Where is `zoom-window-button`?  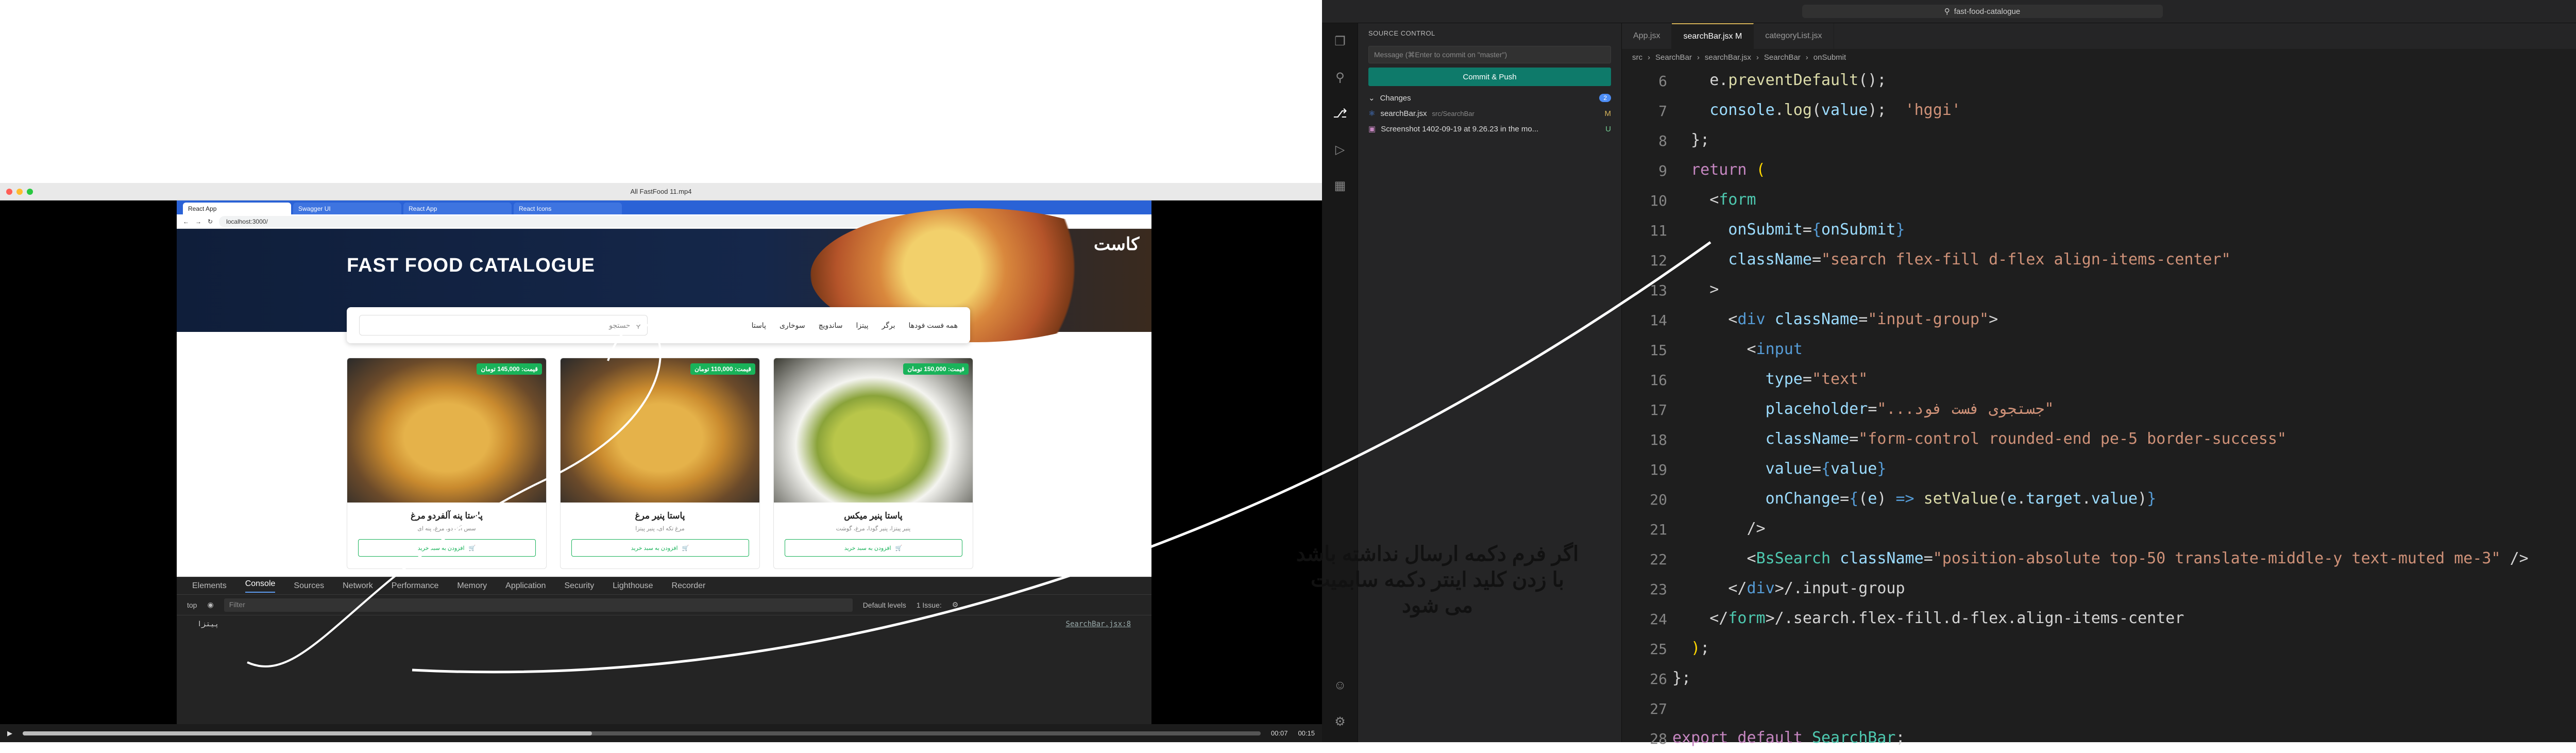
zoom-window-button is located at coordinates (30, 192).